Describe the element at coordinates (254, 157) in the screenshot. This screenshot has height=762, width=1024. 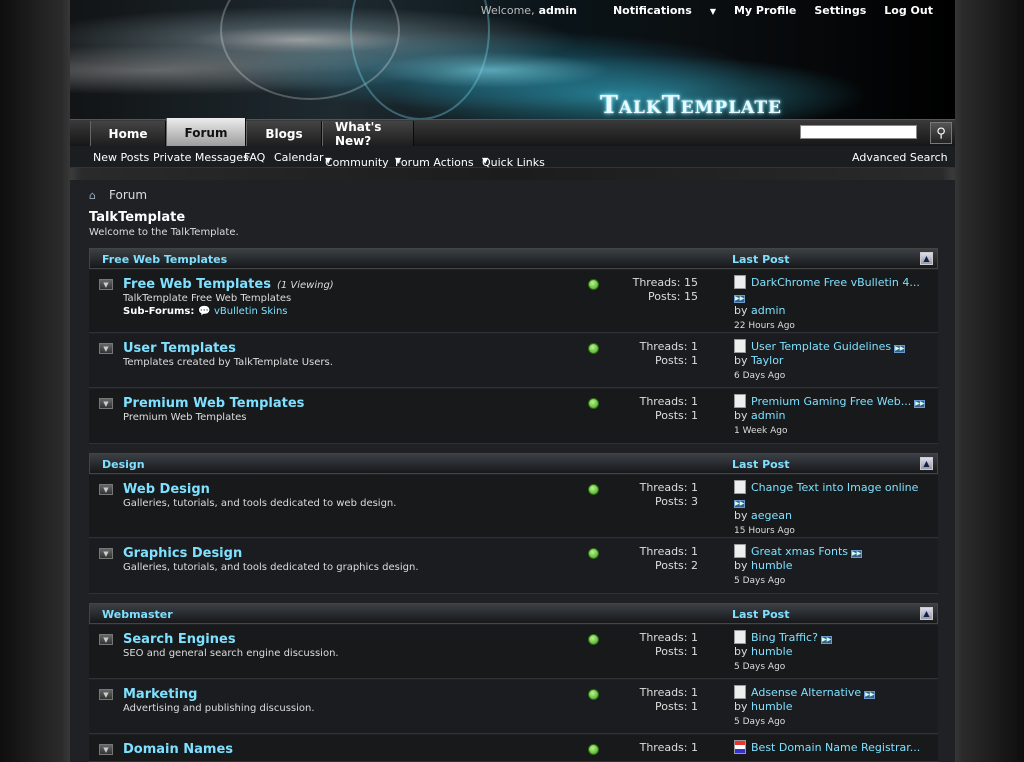
I see `faq-link: FAQ` at that location.